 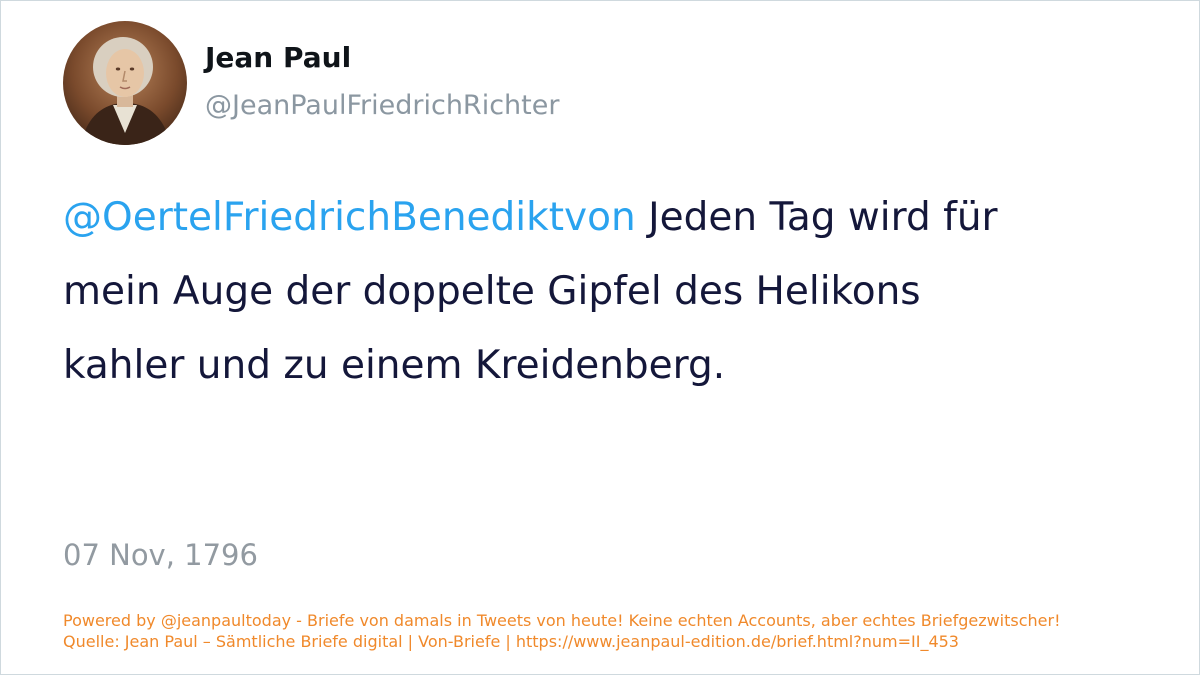 I want to click on mention-link: @OertelFriedrichBenediktvon, so click(x=349, y=217).